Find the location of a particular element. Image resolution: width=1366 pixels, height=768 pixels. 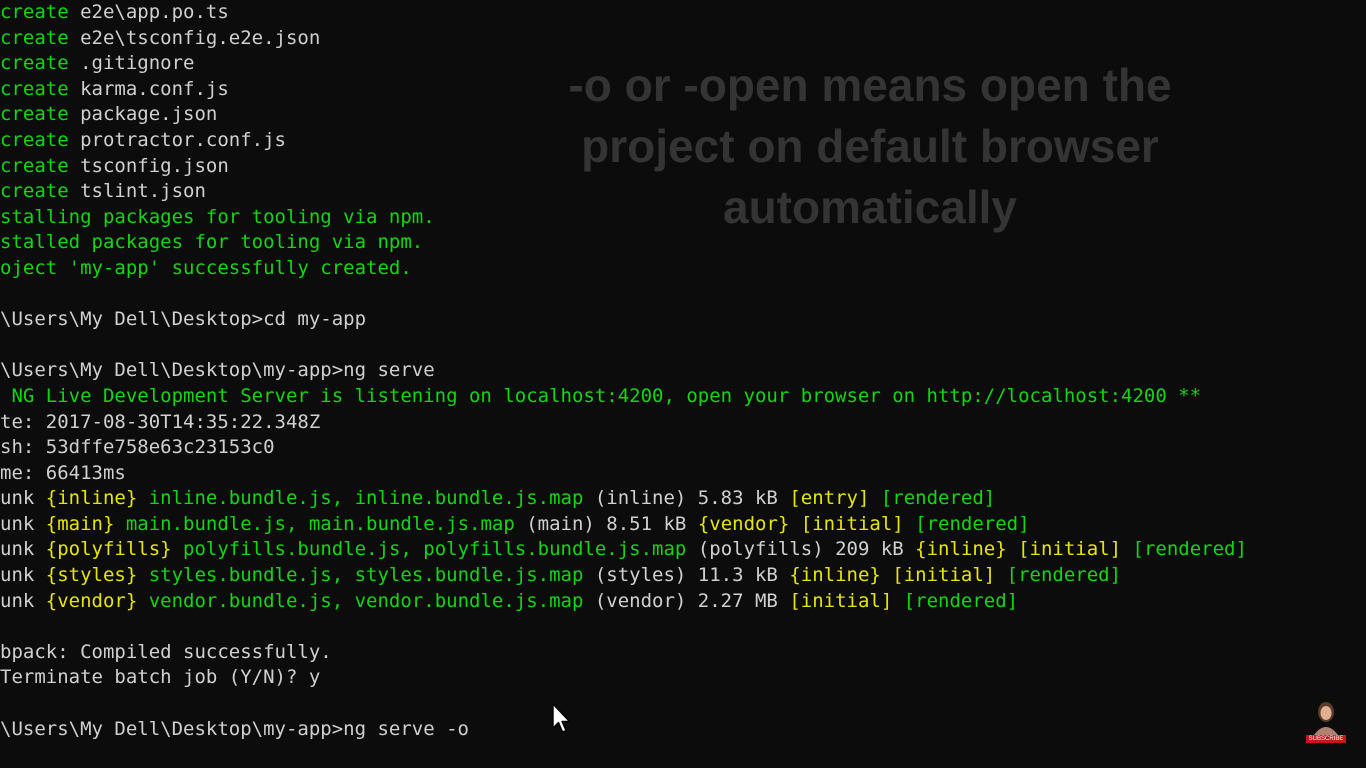

terminal-text: {main} is located at coordinates (85, 523).